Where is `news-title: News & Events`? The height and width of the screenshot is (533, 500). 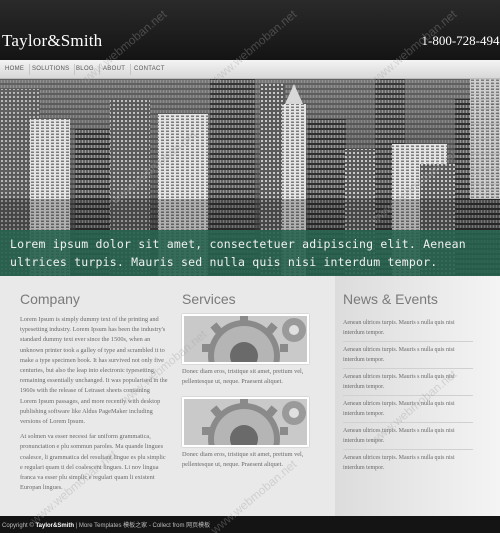
news-title: News & Events is located at coordinates (390, 299).